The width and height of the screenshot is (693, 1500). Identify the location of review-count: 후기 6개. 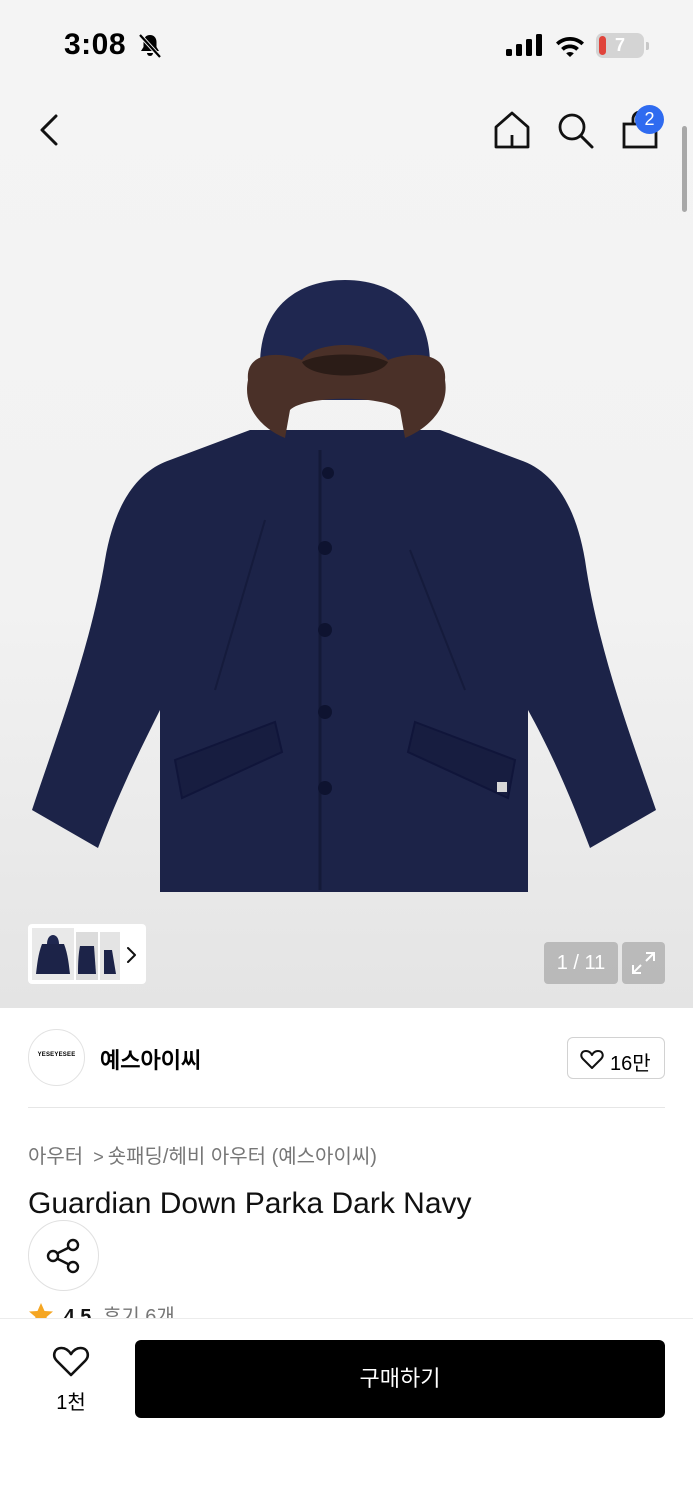
(139, 1312).